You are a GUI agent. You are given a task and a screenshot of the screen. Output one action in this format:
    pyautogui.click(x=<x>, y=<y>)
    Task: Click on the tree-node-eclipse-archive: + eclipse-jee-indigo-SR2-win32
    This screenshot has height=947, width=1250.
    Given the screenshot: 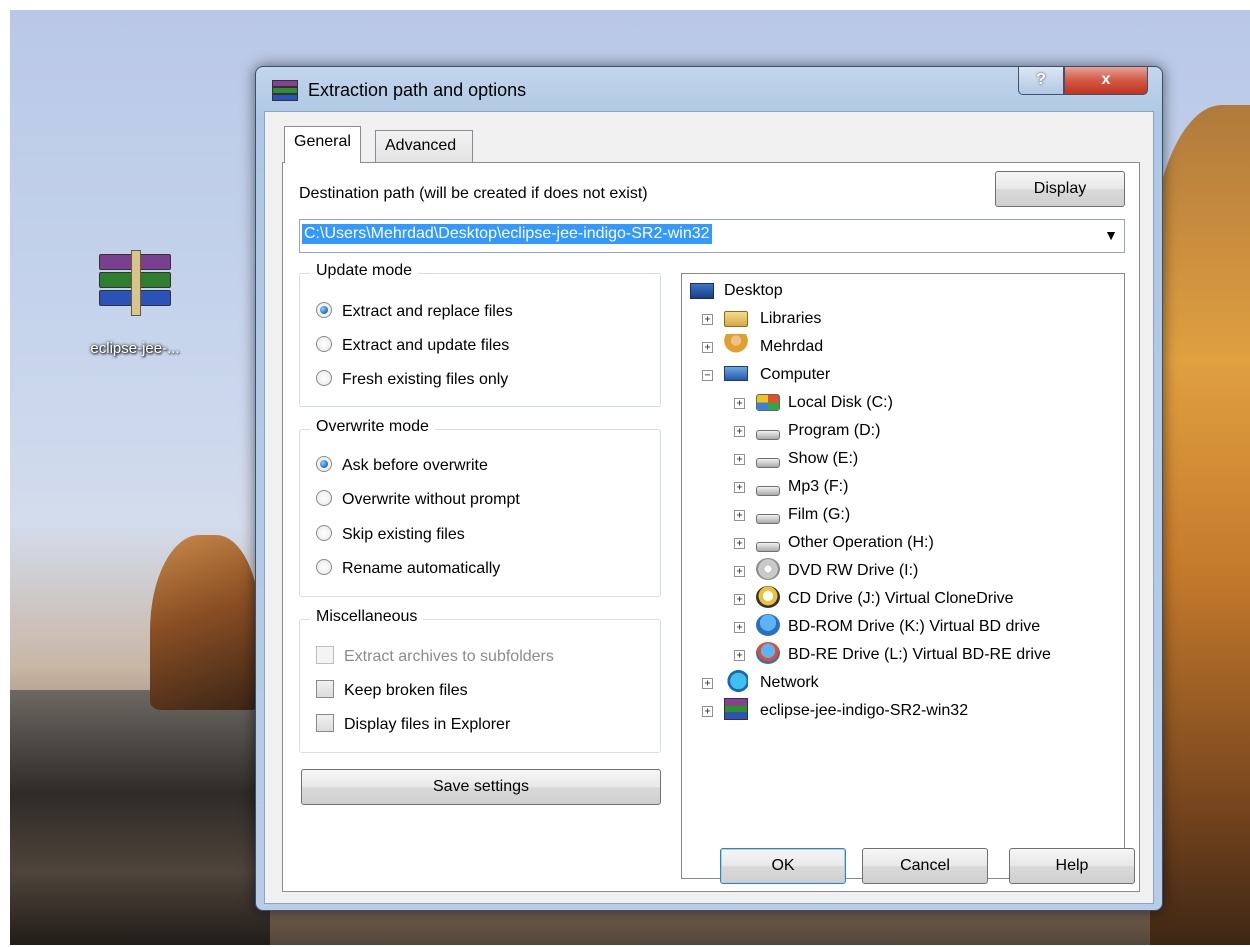 What is the action you would take?
    pyautogui.click(x=890, y=711)
    